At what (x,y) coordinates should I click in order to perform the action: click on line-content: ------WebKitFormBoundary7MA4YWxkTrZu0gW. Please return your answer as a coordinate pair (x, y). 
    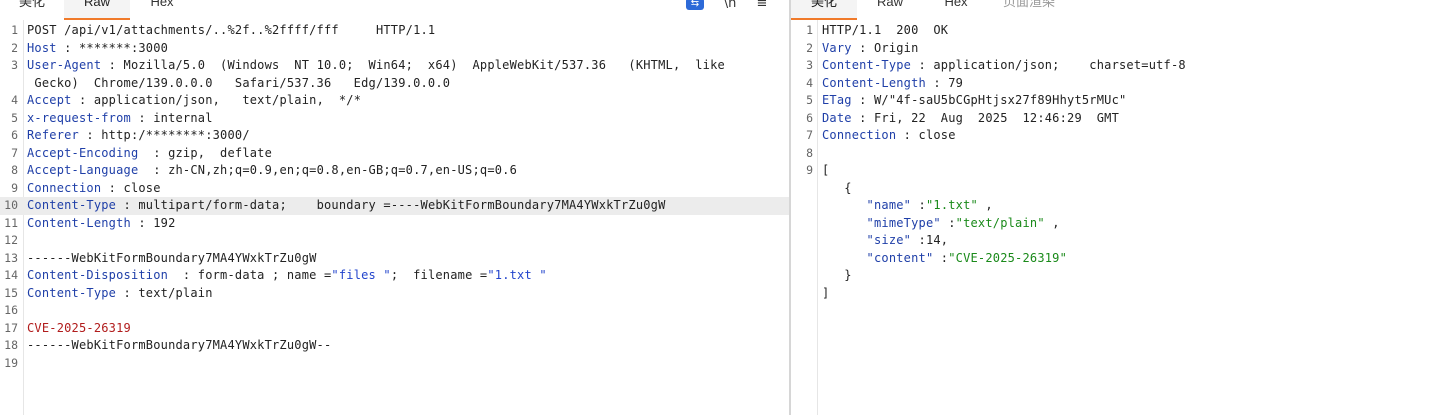
    Looking at the image, I should click on (172, 259).